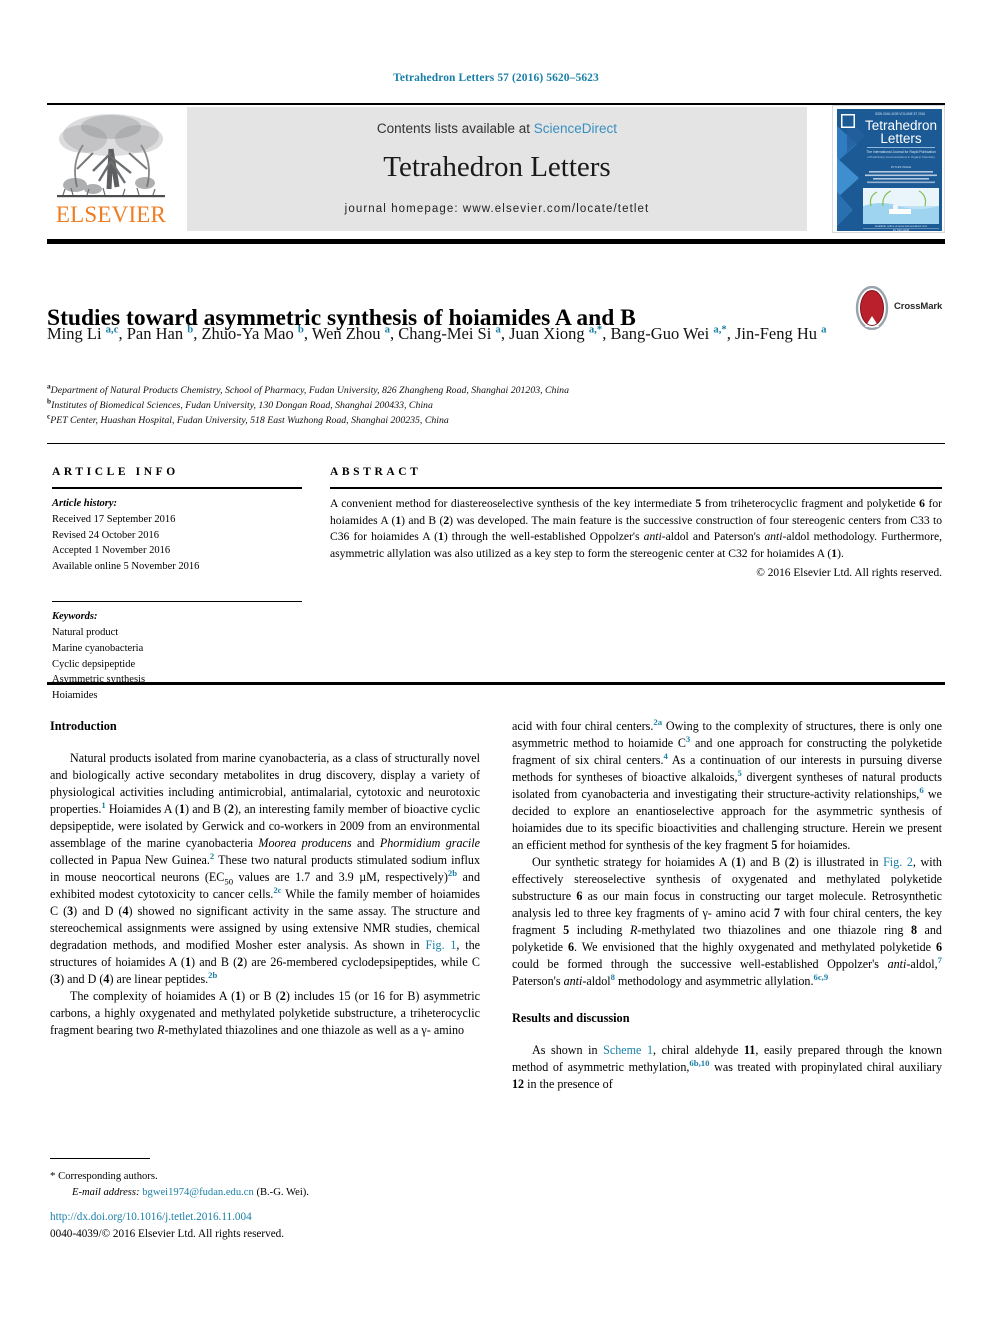 Image resolution: width=992 pixels, height=1323 pixels. Describe the element at coordinates (901, 167) in the screenshot. I see `svg-text: IN THIS ISSUE` at that location.